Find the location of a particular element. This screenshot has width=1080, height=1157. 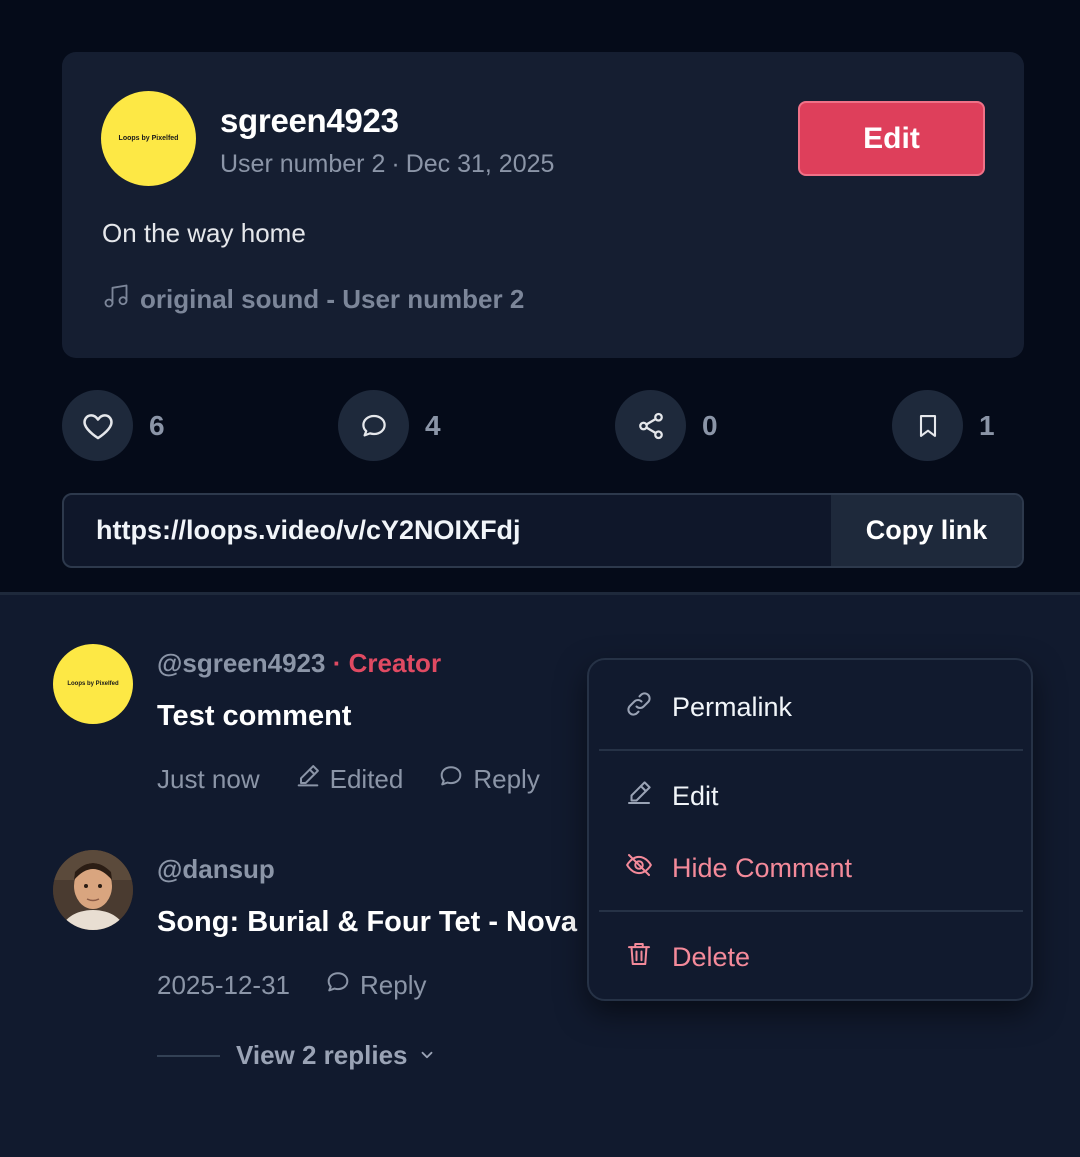

comment-text: Song: Burial & Four Tet - Nova is located at coordinates (367, 922).